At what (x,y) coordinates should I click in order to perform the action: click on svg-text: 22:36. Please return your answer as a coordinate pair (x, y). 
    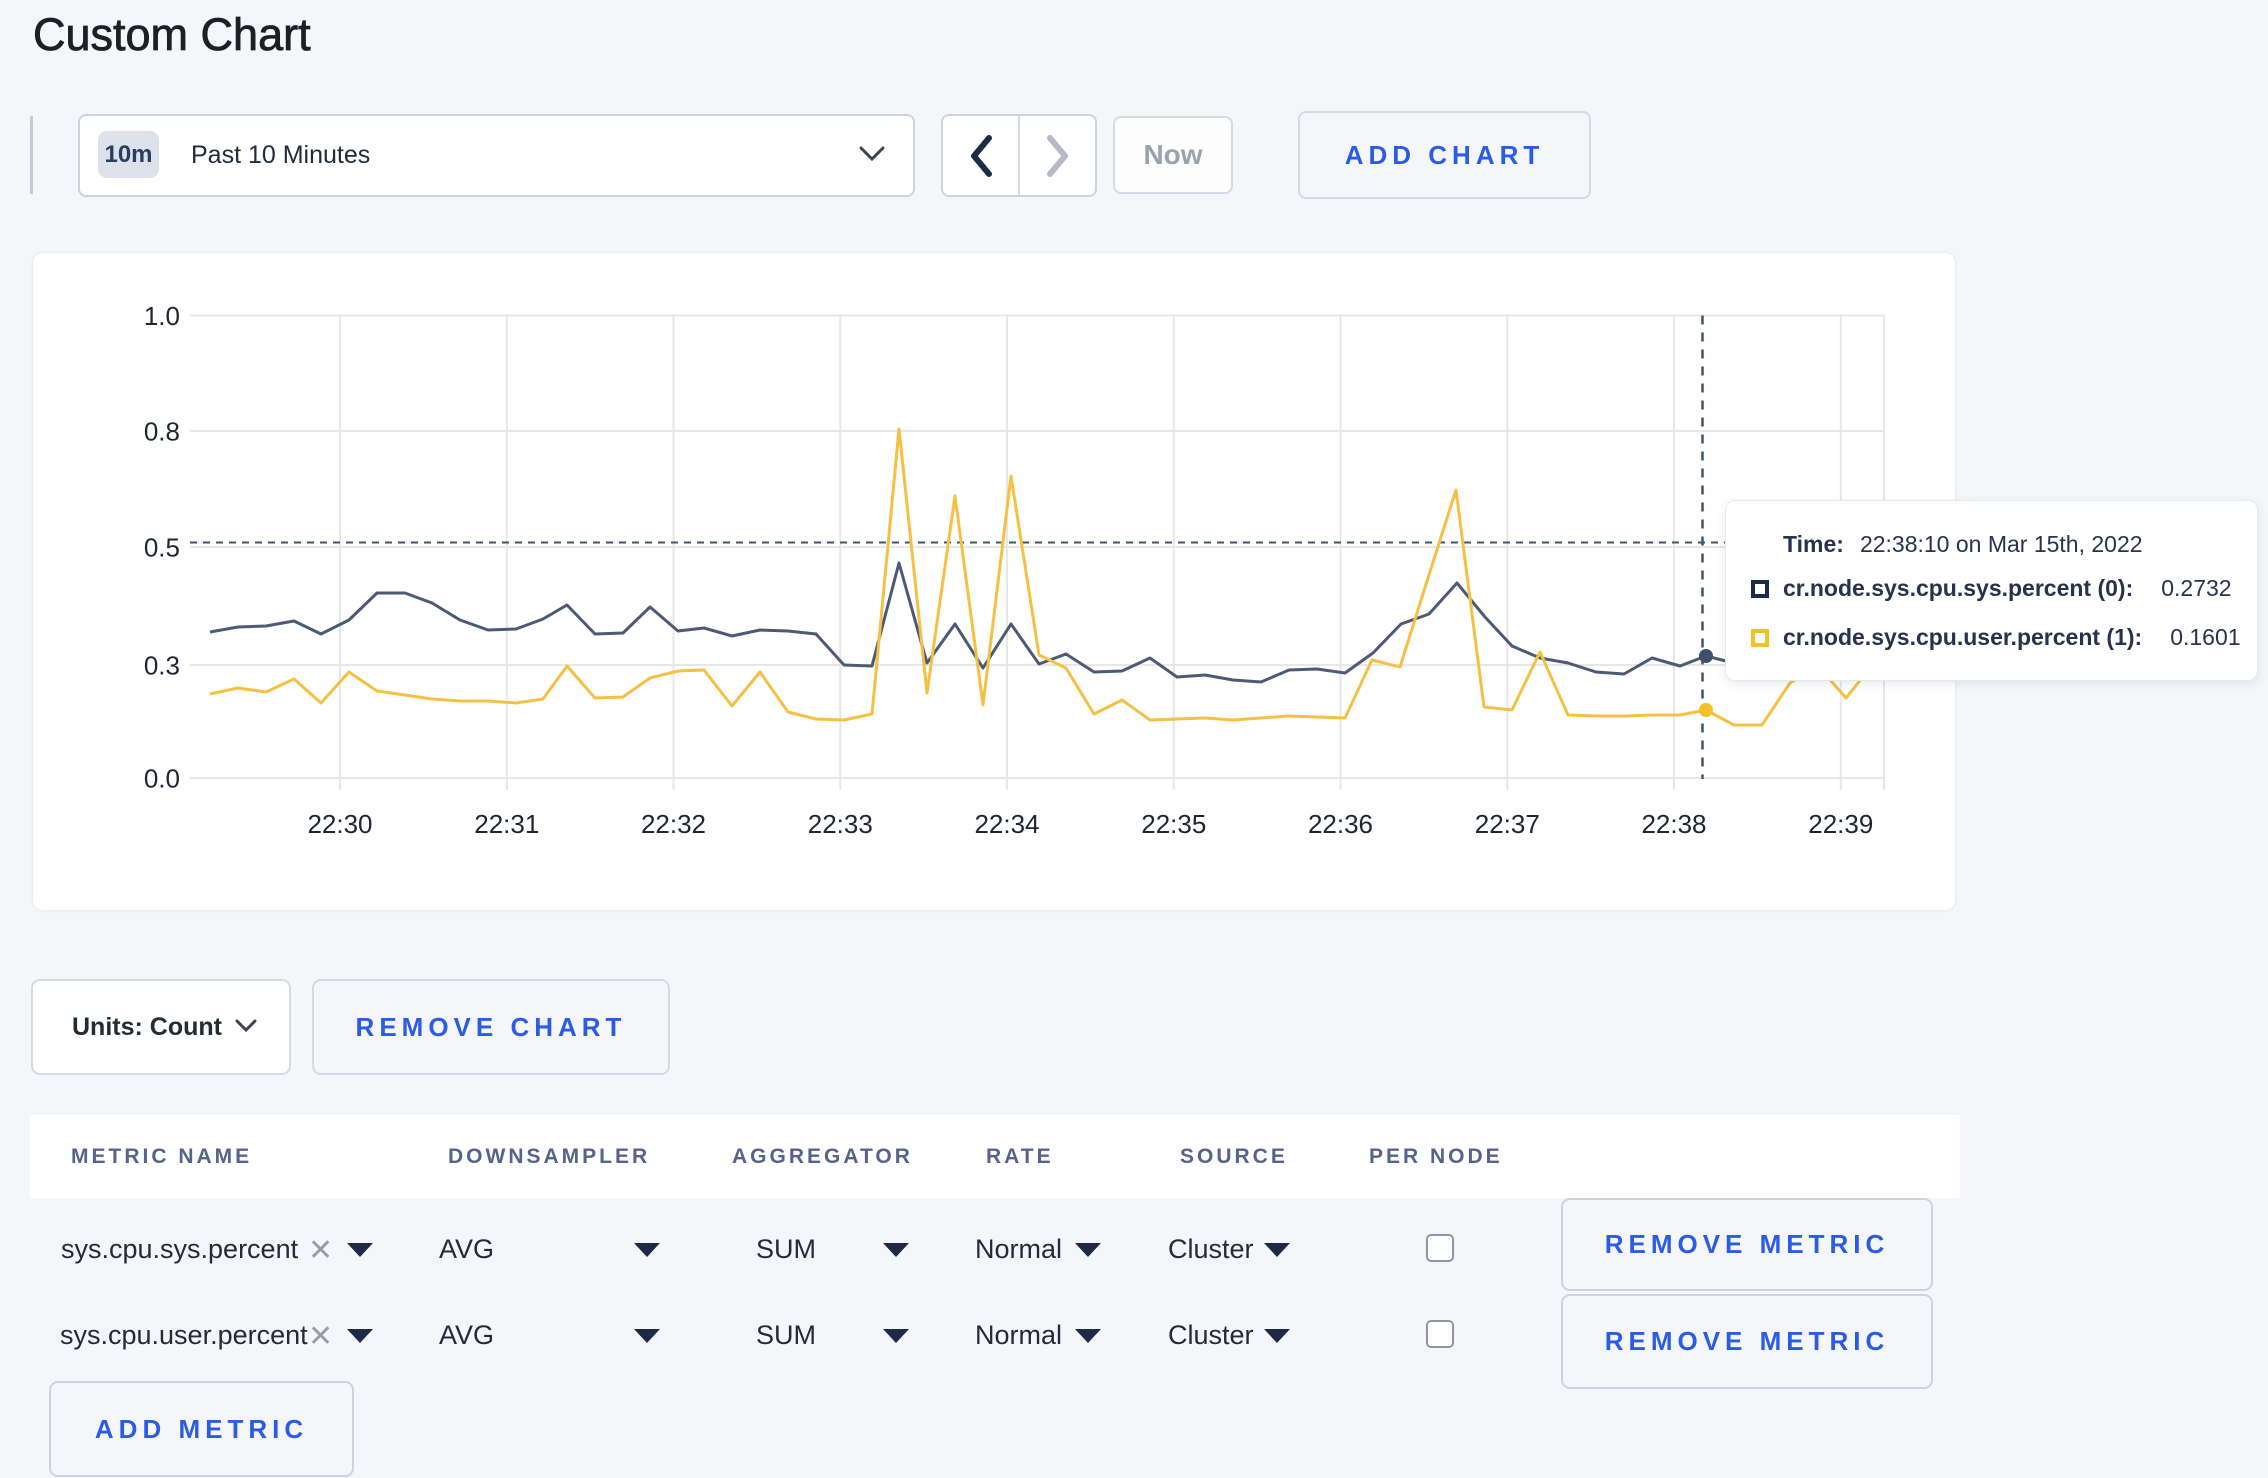
    Looking at the image, I should click on (1340, 824).